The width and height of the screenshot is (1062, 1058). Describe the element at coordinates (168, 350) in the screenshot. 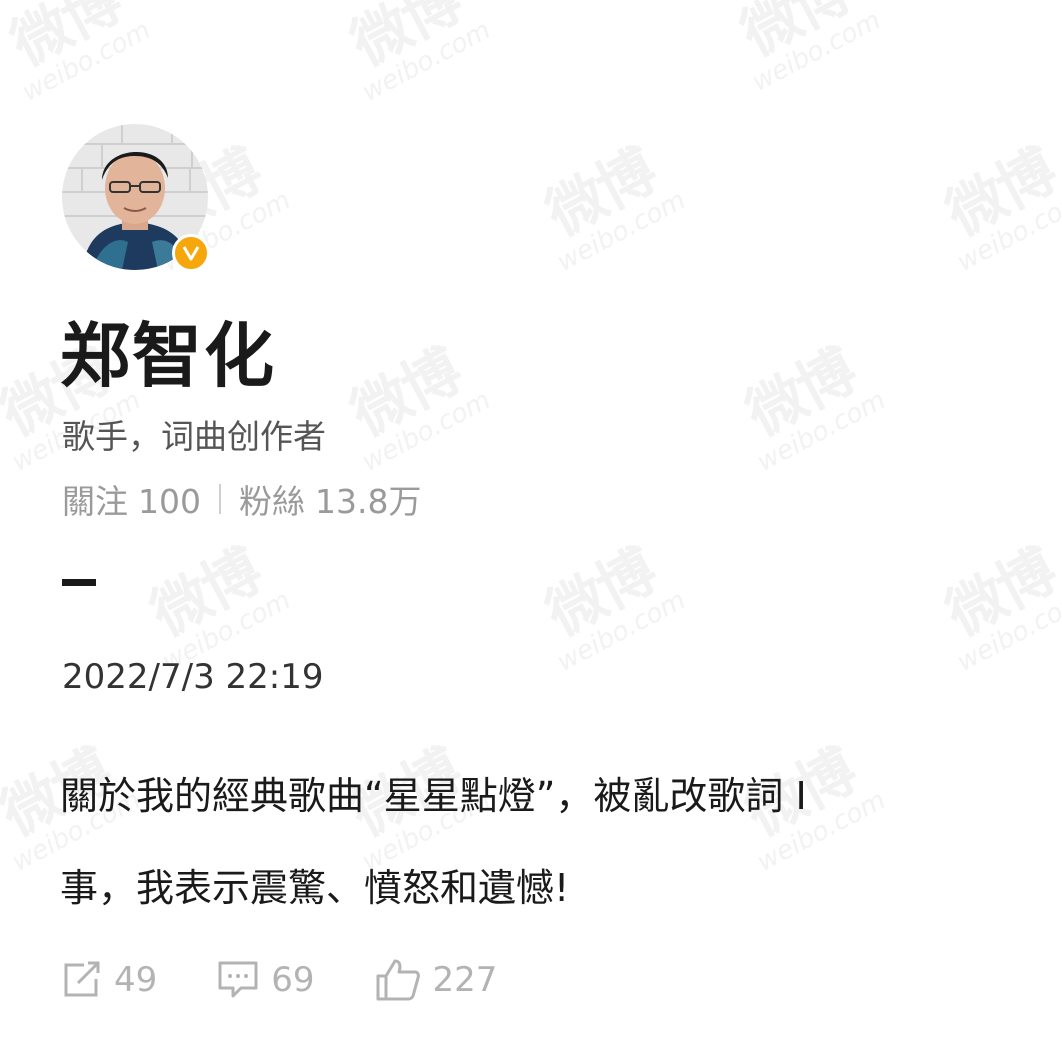

I see `profile-name: 郑智化` at that location.